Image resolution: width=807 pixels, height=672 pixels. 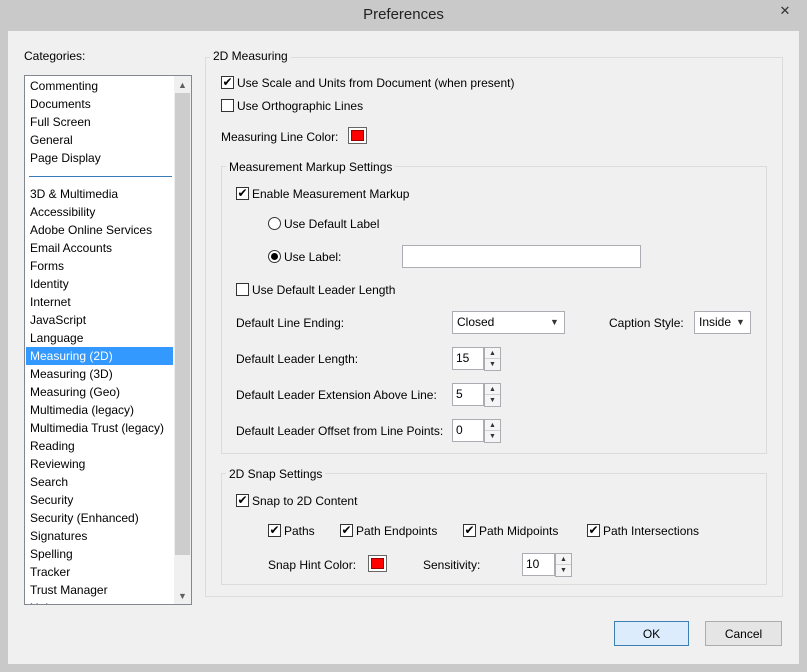 I want to click on category-item: Signatures, so click(x=99, y=536).